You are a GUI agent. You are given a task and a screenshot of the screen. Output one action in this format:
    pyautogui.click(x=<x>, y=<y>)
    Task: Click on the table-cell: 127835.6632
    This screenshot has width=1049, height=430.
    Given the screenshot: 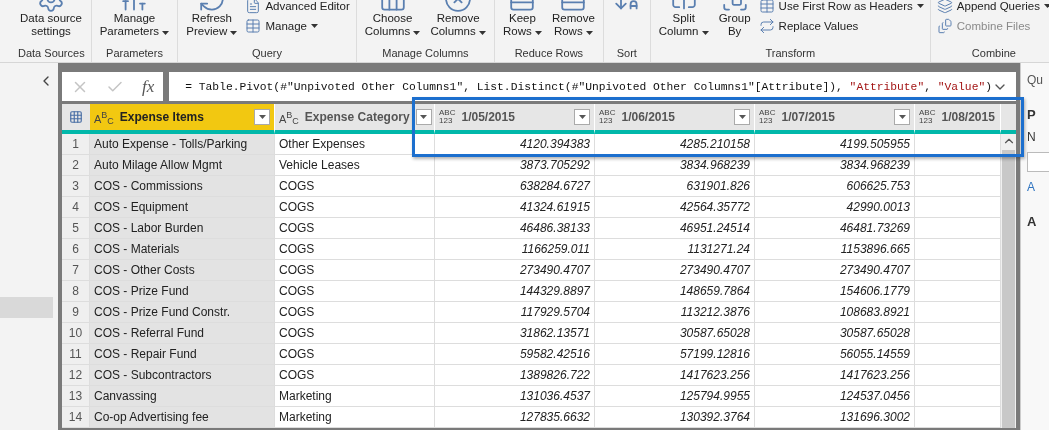 What is the action you would take?
    pyautogui.click(x=515, y=417)
    